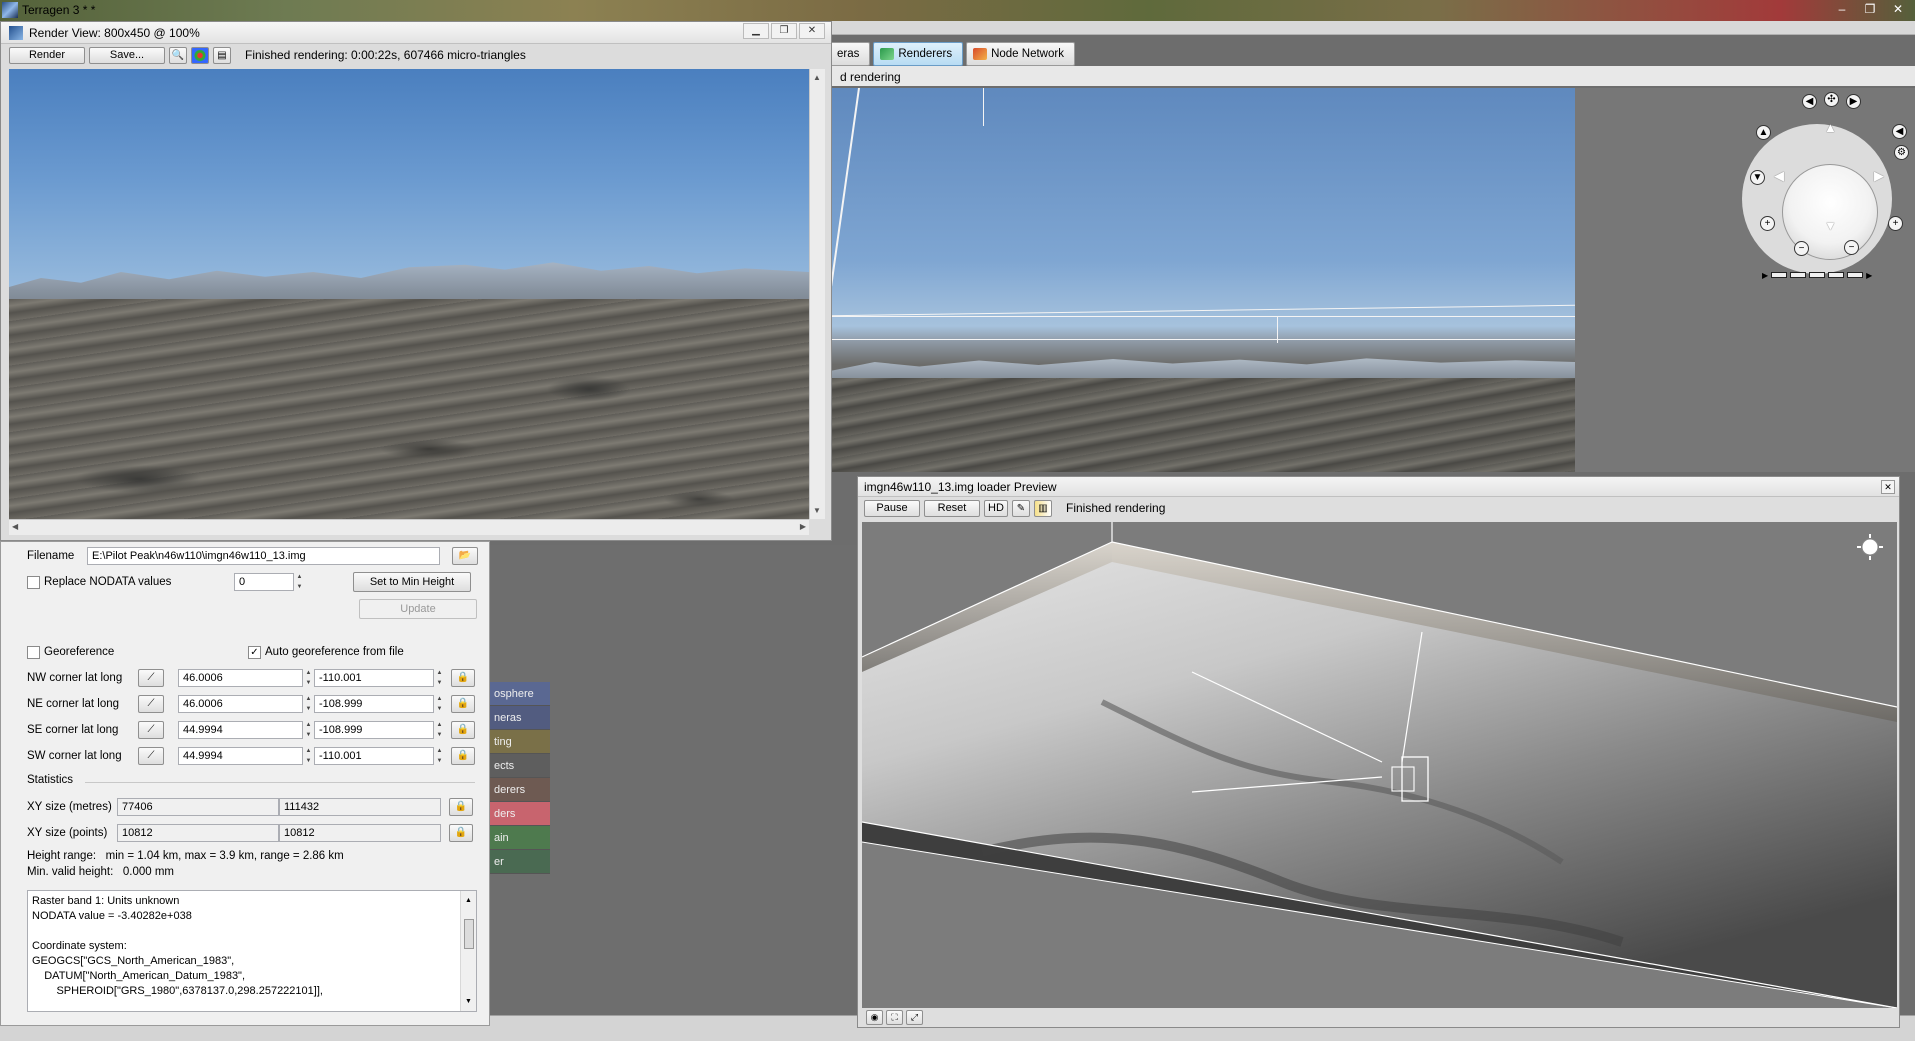 The image size is (1915, 1041). I want to click on set-min-height-button: Set to Min Height, so click(412, 582).